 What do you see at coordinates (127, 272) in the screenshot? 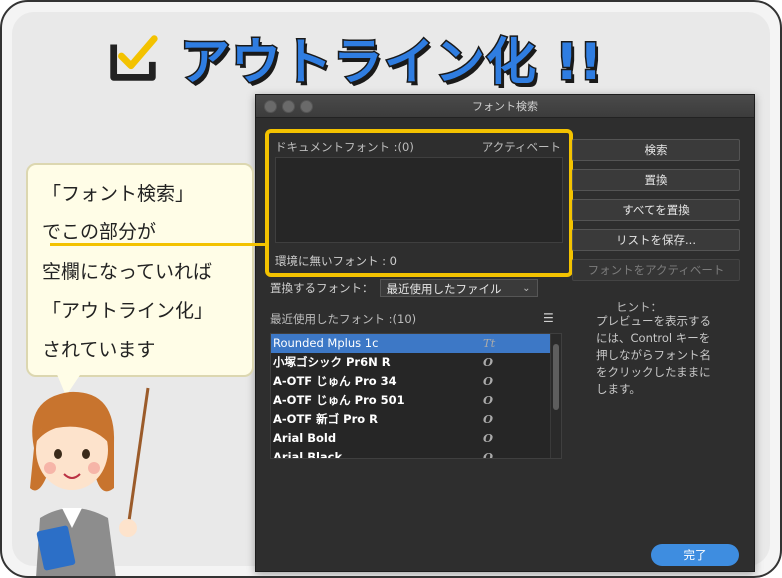
I see `callout-line: 空欄になっていれば` at bounding box center [127, 272].